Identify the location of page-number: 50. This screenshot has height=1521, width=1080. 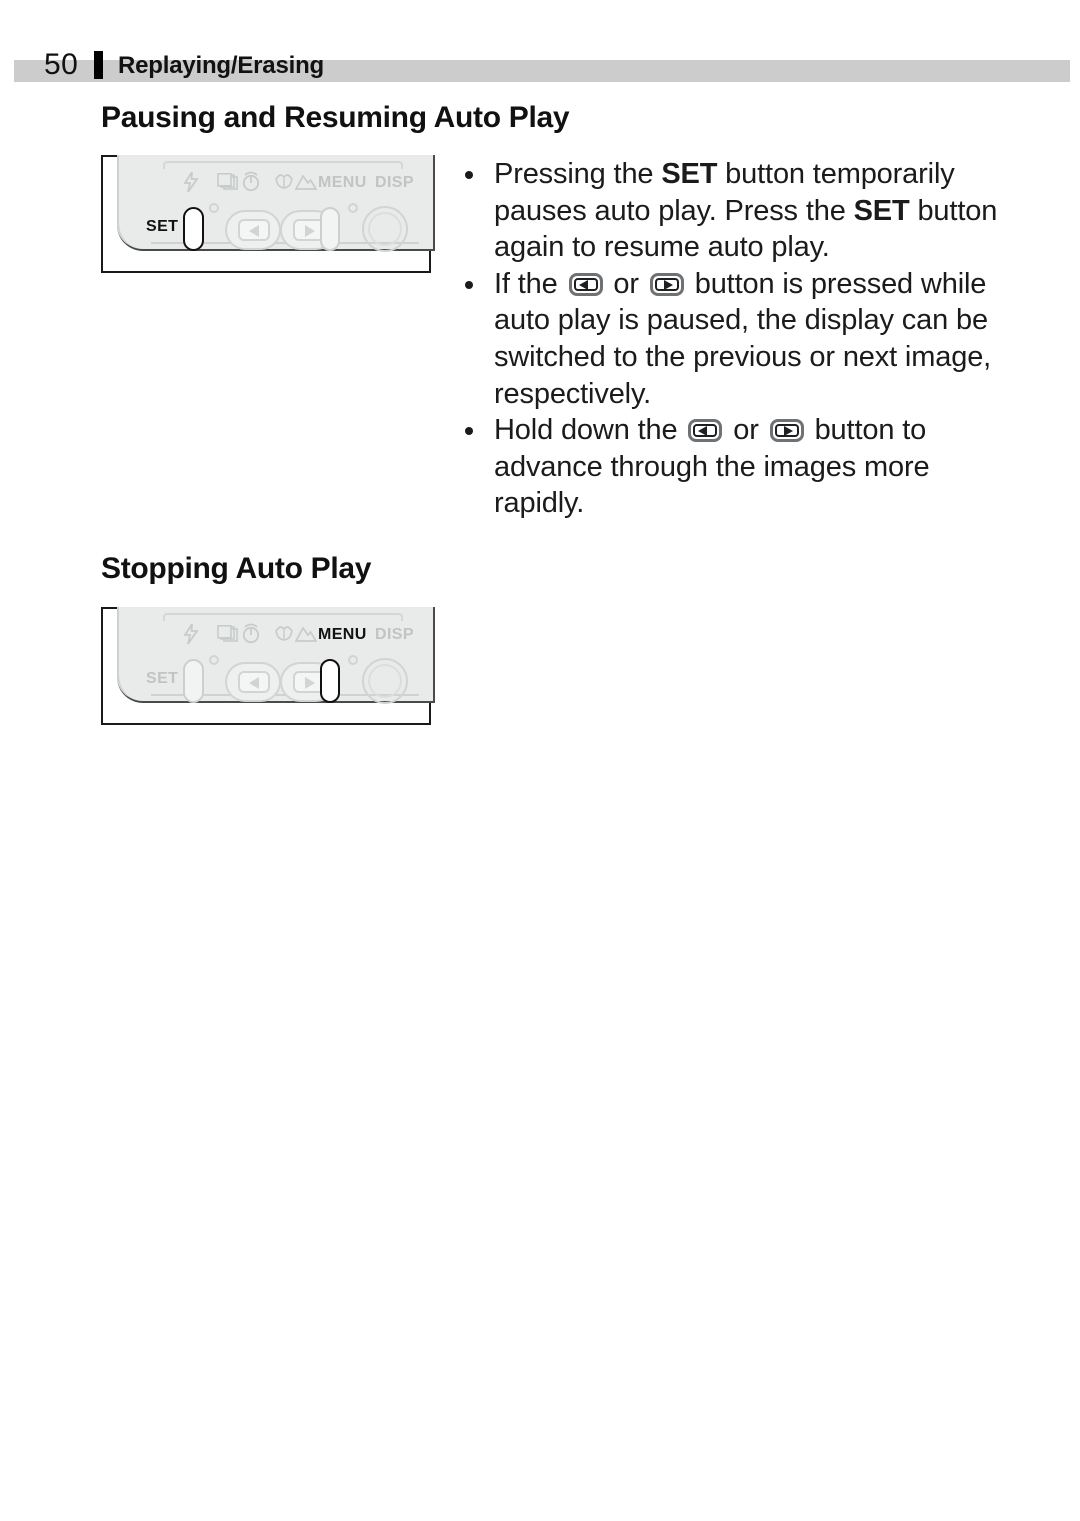
(61, 64).